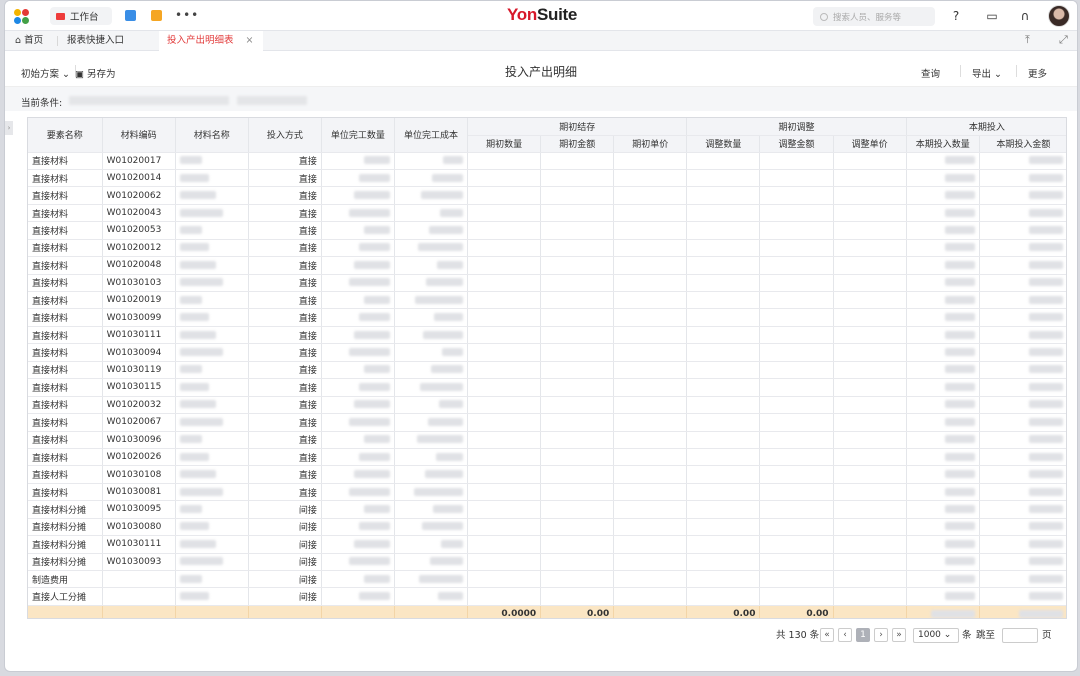  I want to click on message-icon: ▭, so click(992, 16).